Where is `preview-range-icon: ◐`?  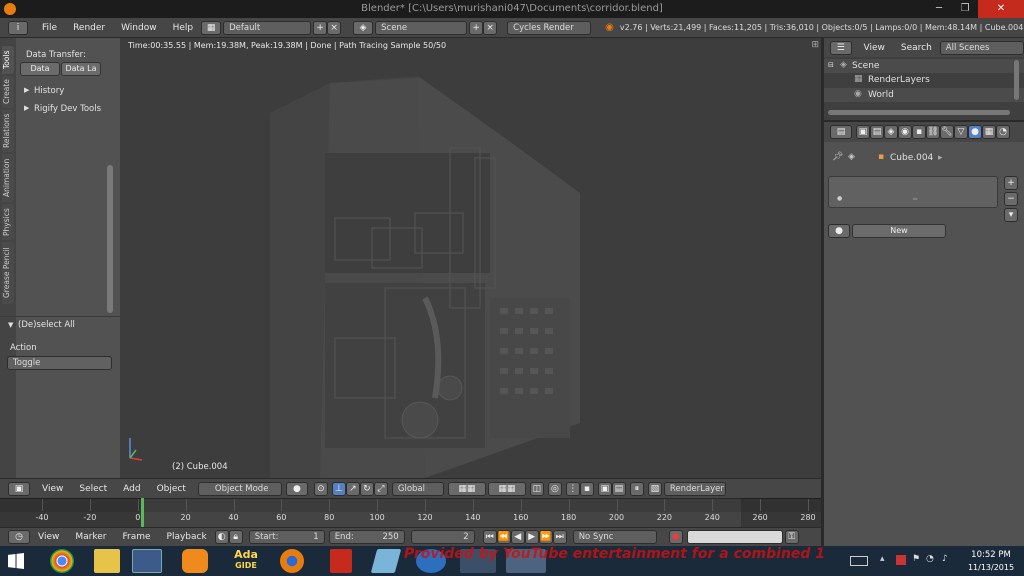
preview-range-icon: ◐ is located at coordinates (221, 537).